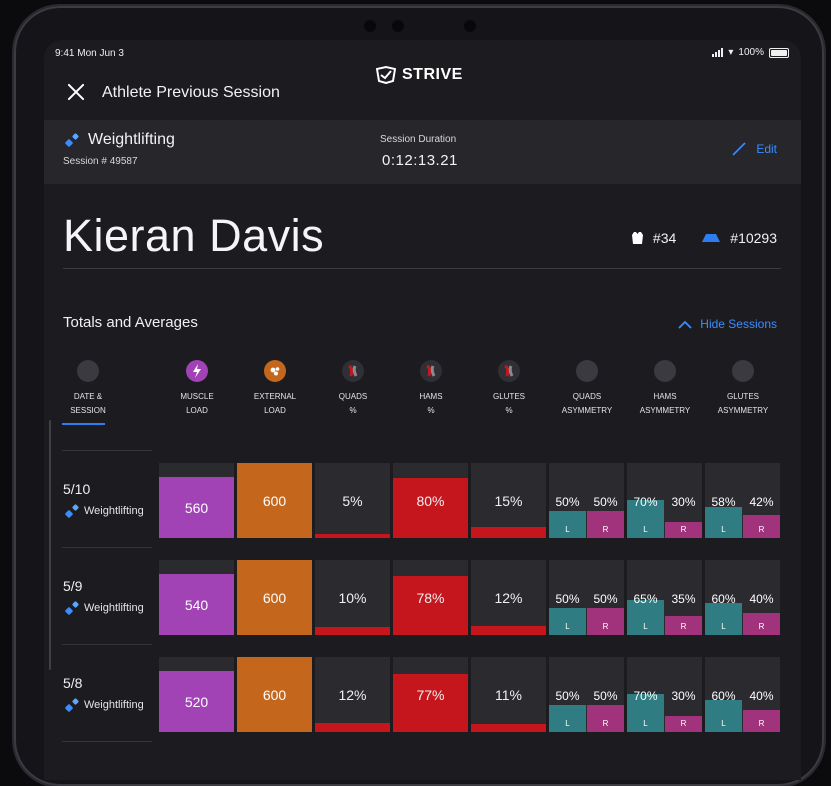 This screenshot has width=831, height=786. Describe the element at coordinates (72, 586) in the screenshot. I see `session-date: 5/9` at that location.